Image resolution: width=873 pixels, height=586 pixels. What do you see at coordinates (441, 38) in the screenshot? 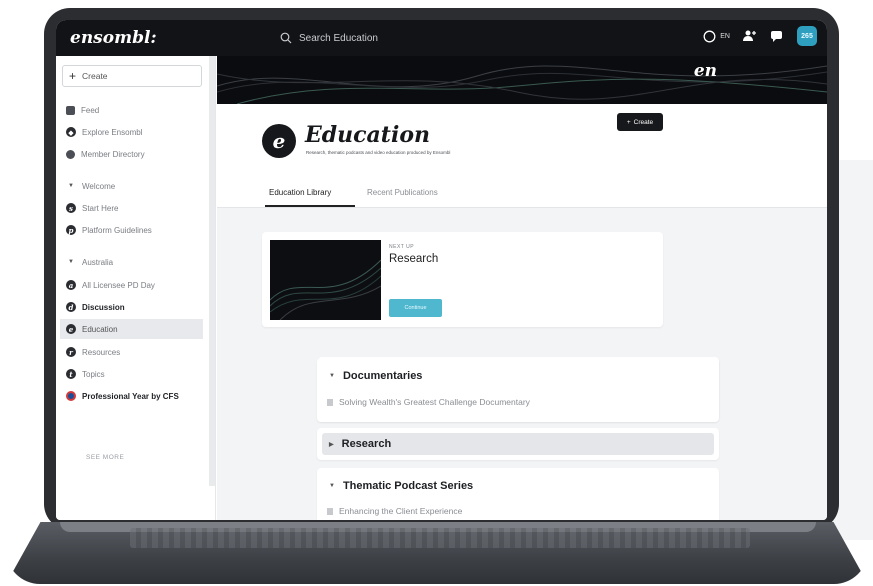
I see `top-bar: ensombl: Search Education EN 265` at bounding box center [441, 38].